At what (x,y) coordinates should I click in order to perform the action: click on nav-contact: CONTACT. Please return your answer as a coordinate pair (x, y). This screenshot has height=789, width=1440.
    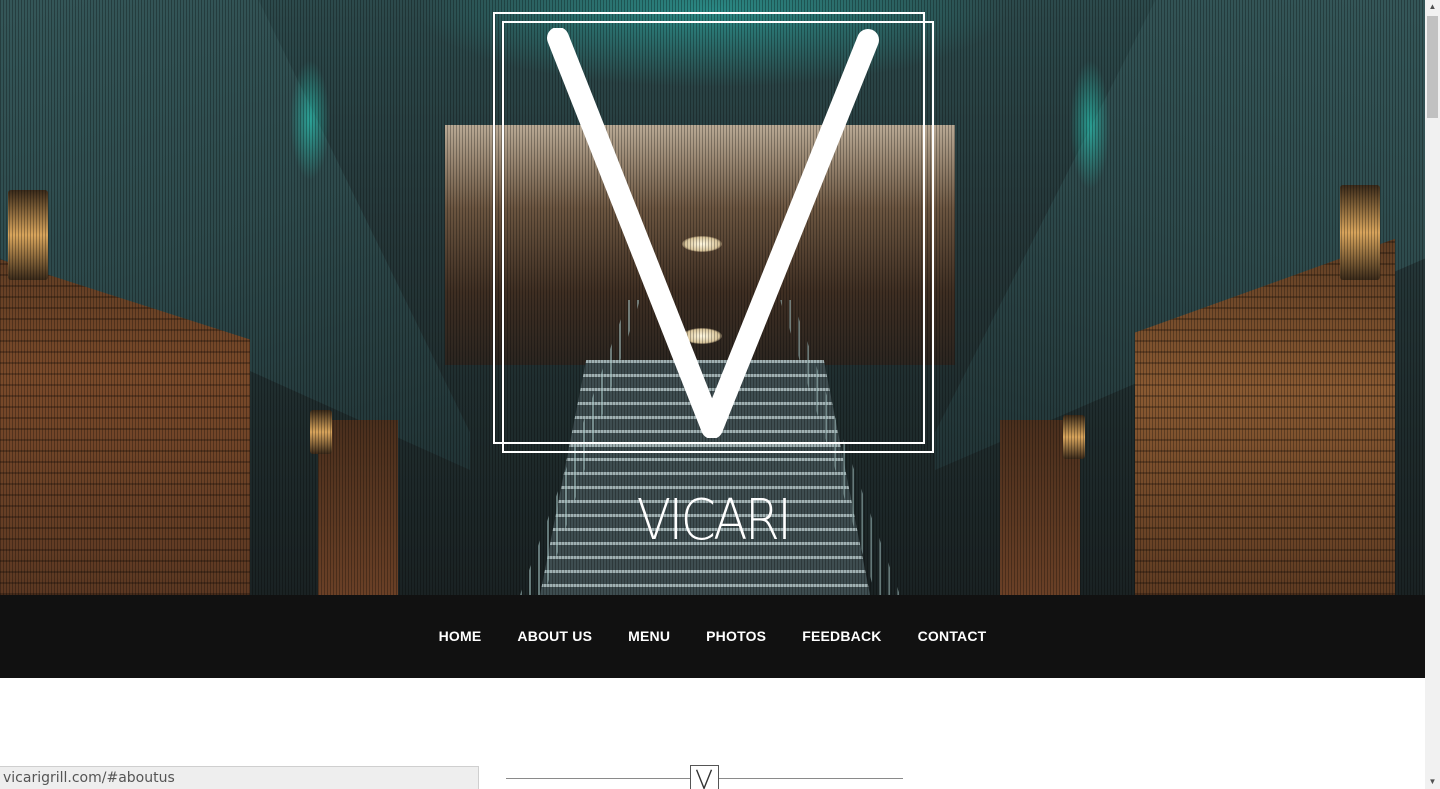
    Looking at the image, I should click on (952, 636).